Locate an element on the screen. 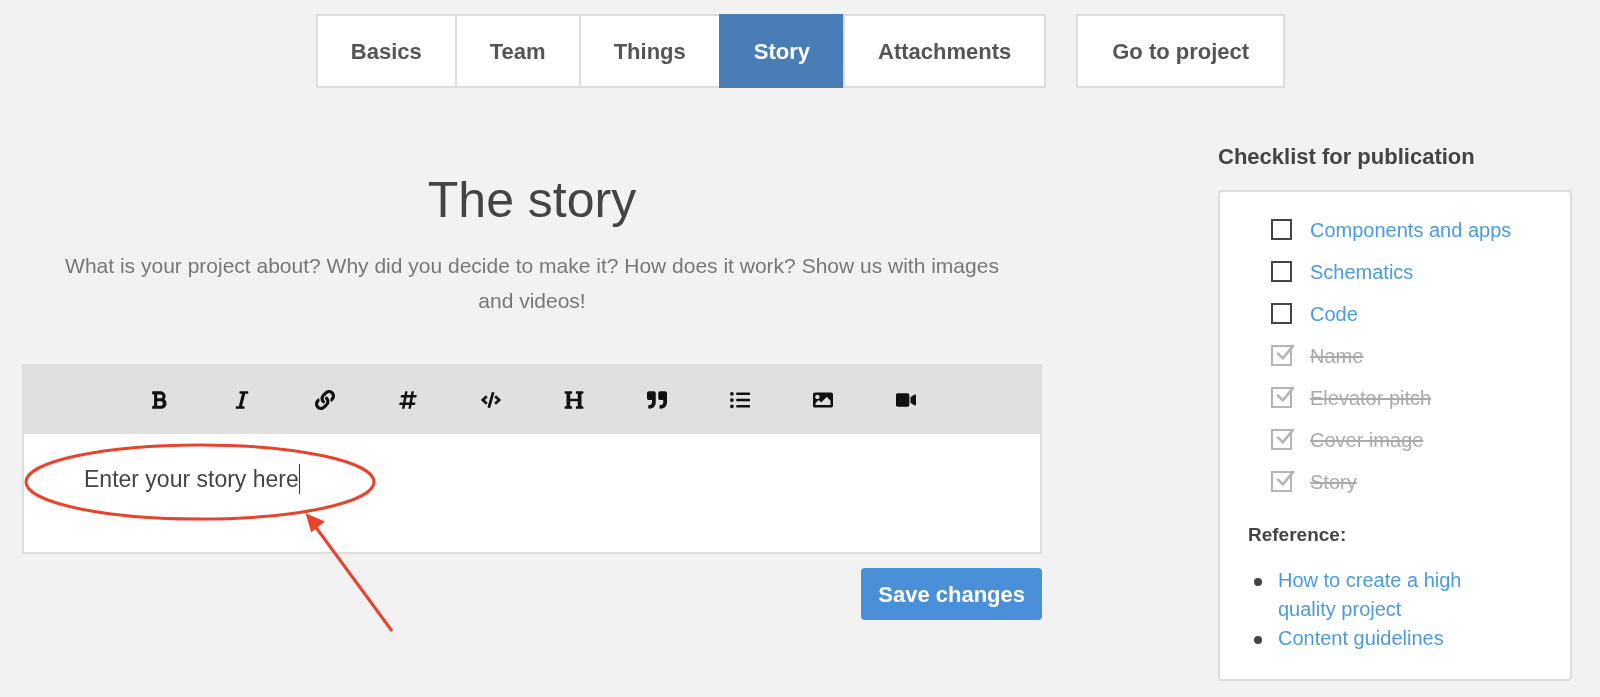  text-cursor is located at coordinates (299, 479).